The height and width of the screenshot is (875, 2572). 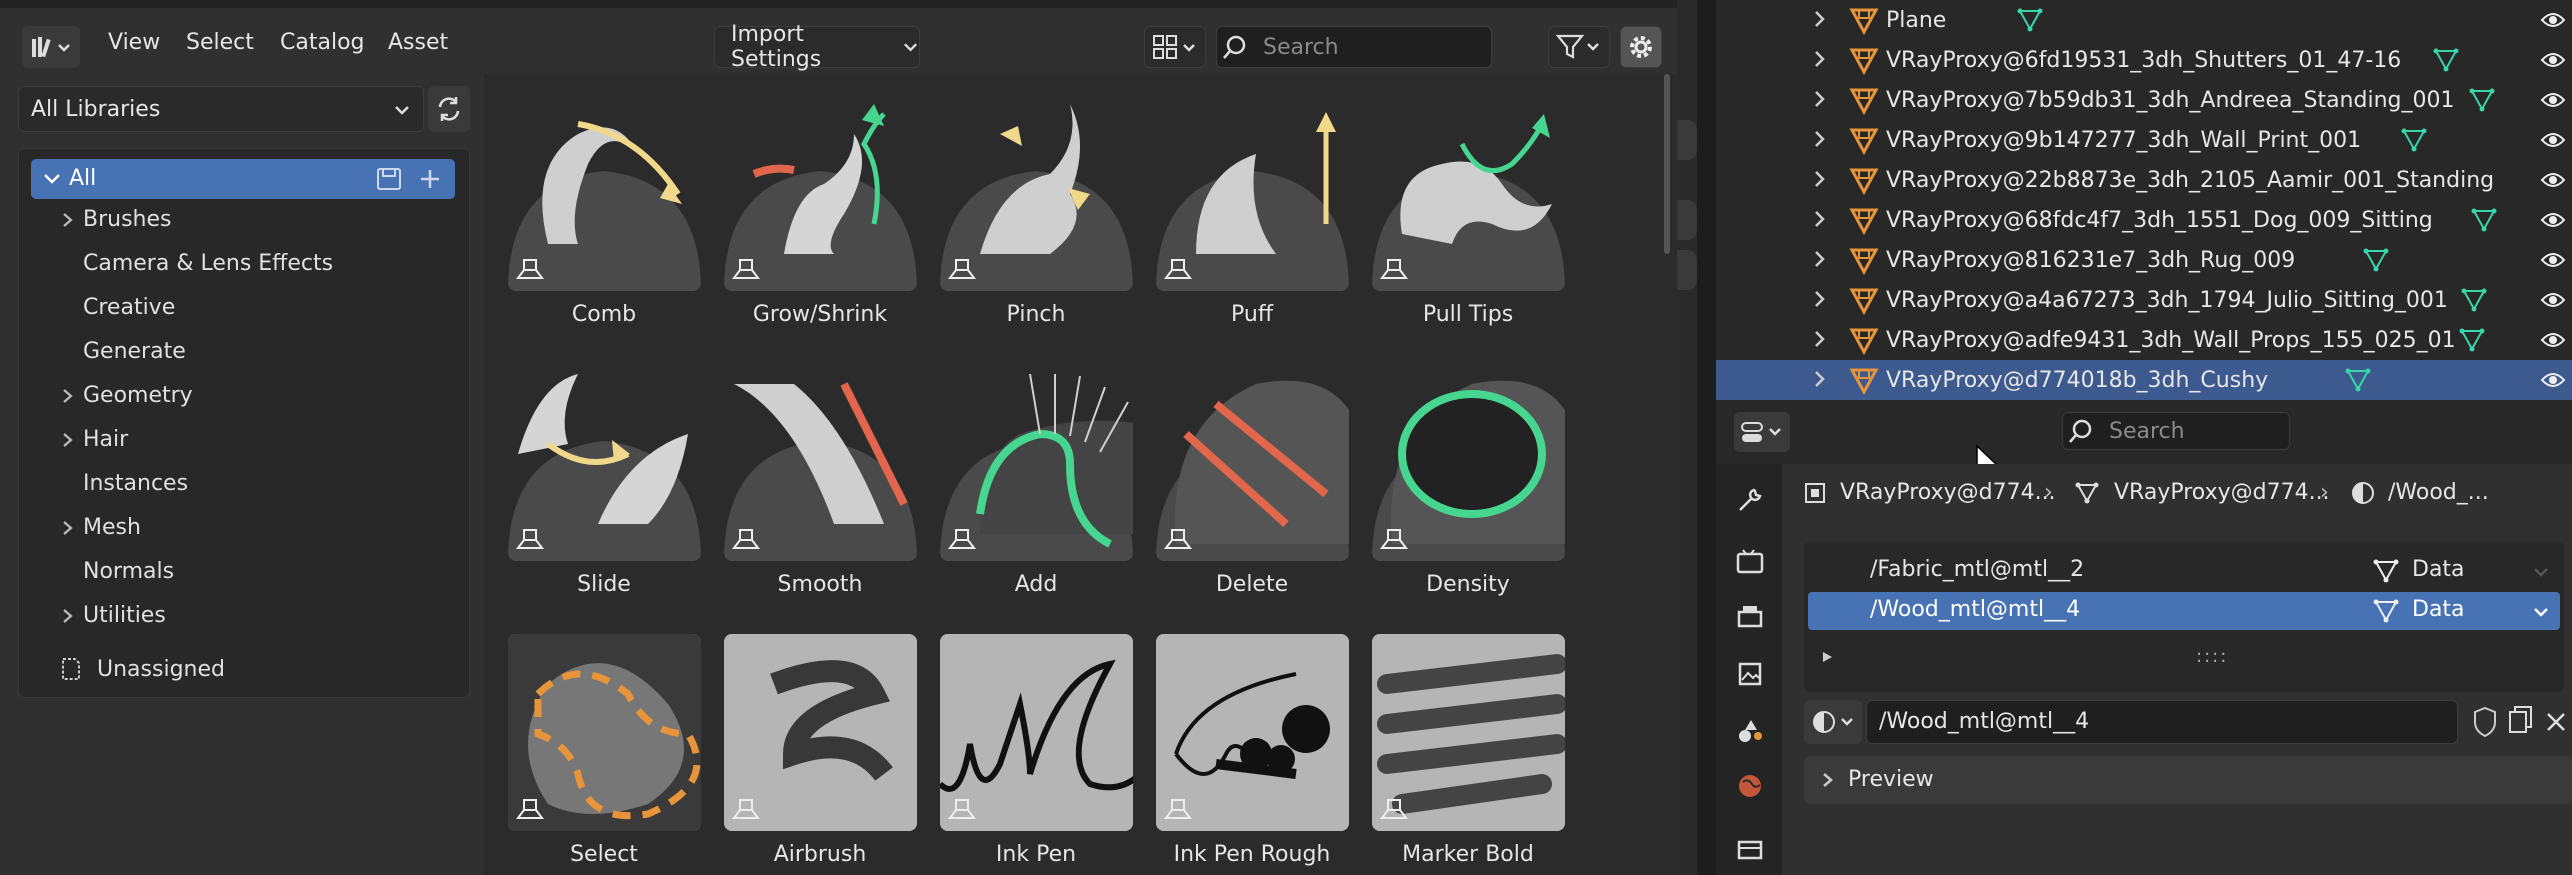 I want to click on asset-tile: Smooth, so click(x=820, y=489).